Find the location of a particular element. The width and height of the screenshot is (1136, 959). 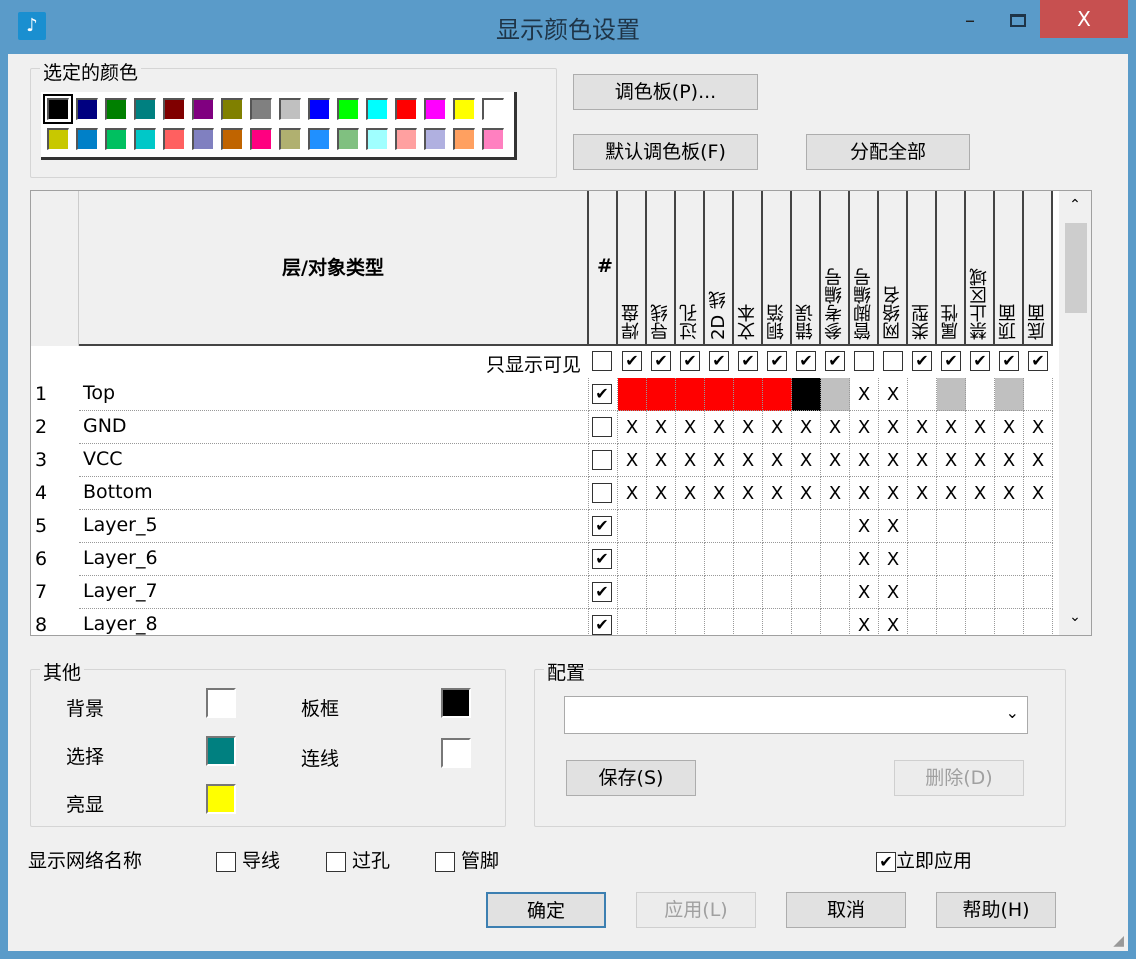

table-row: 8 Layer_8 ✔ X X is located at coordinates (545, 622).